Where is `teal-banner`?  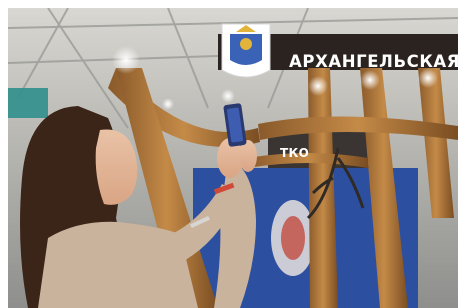 teal-banner is located at coordinates (28, 103).